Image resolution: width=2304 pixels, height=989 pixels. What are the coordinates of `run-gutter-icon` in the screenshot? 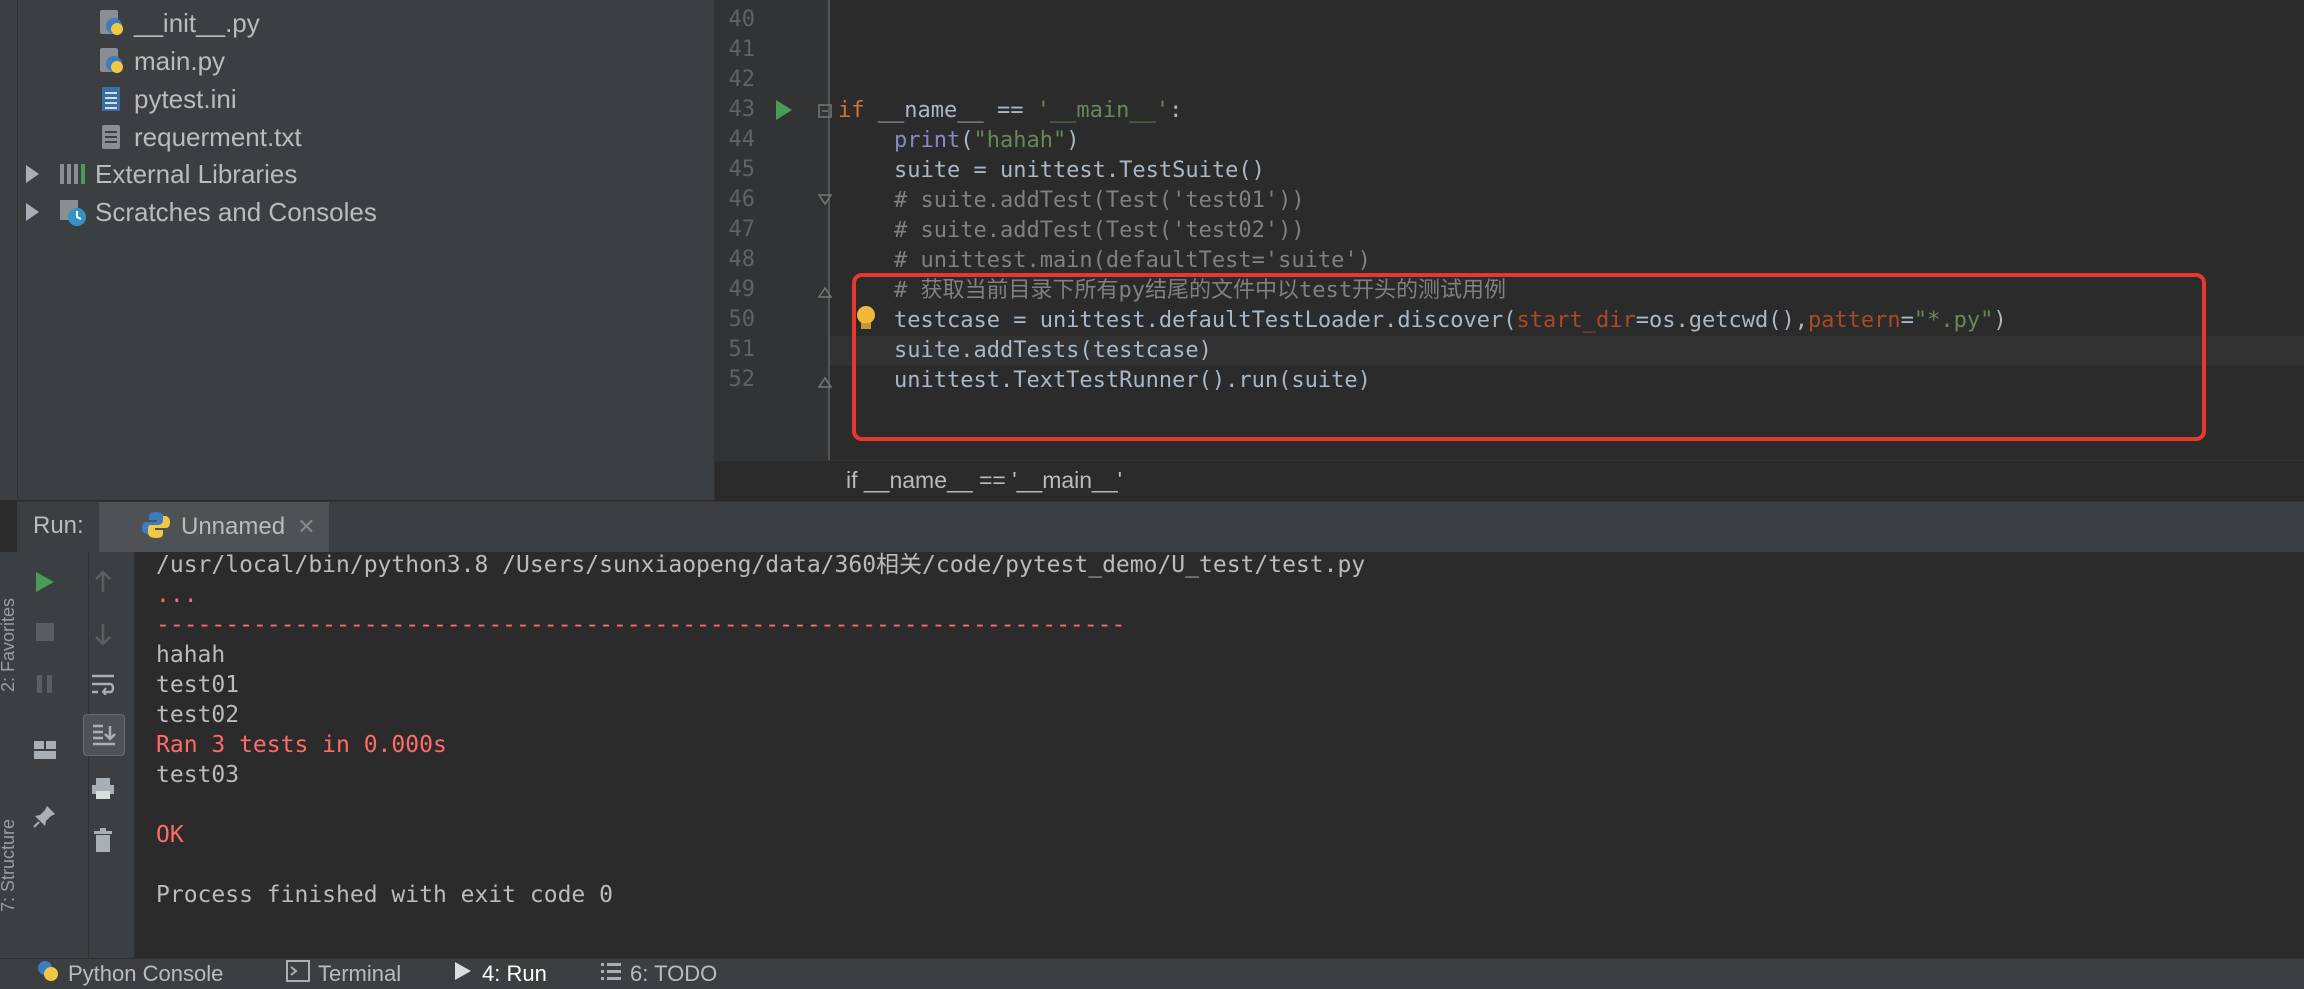 It's located at (784, 112).